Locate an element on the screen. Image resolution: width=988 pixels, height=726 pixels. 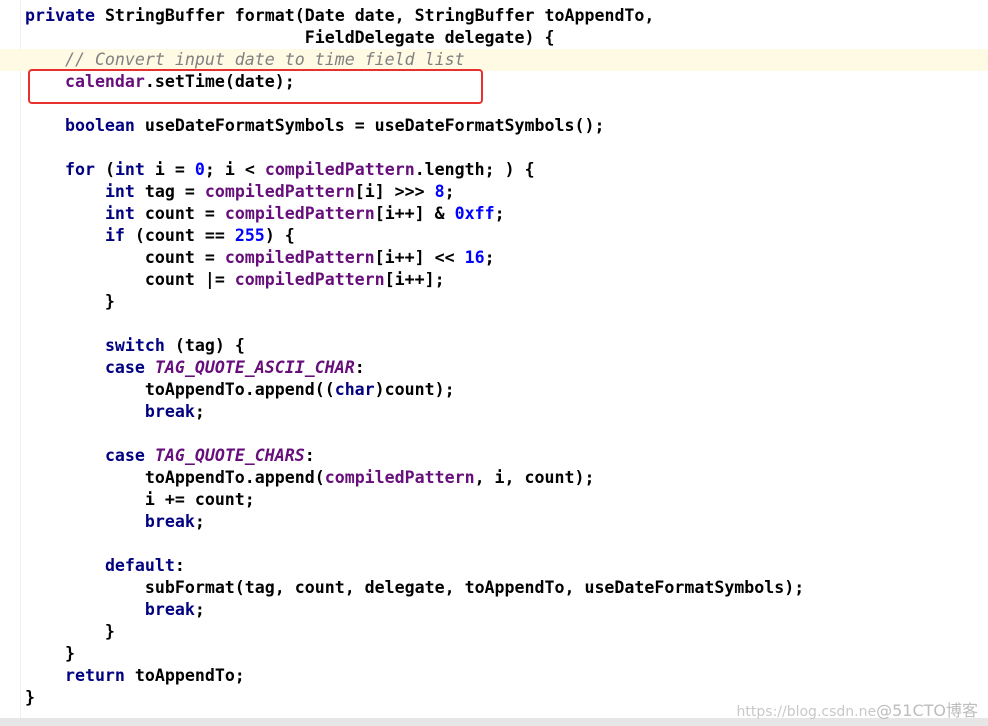
code-token-plain: i = is located at coordinates (174, 169).